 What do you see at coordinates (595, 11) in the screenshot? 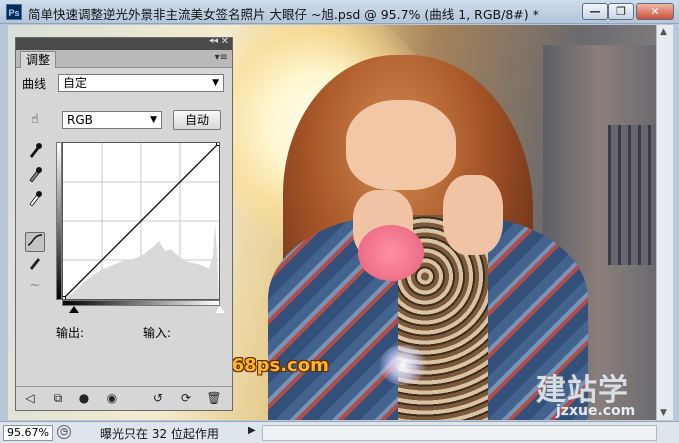
I see `minimize-button: —` at bounding box center [595, 11].